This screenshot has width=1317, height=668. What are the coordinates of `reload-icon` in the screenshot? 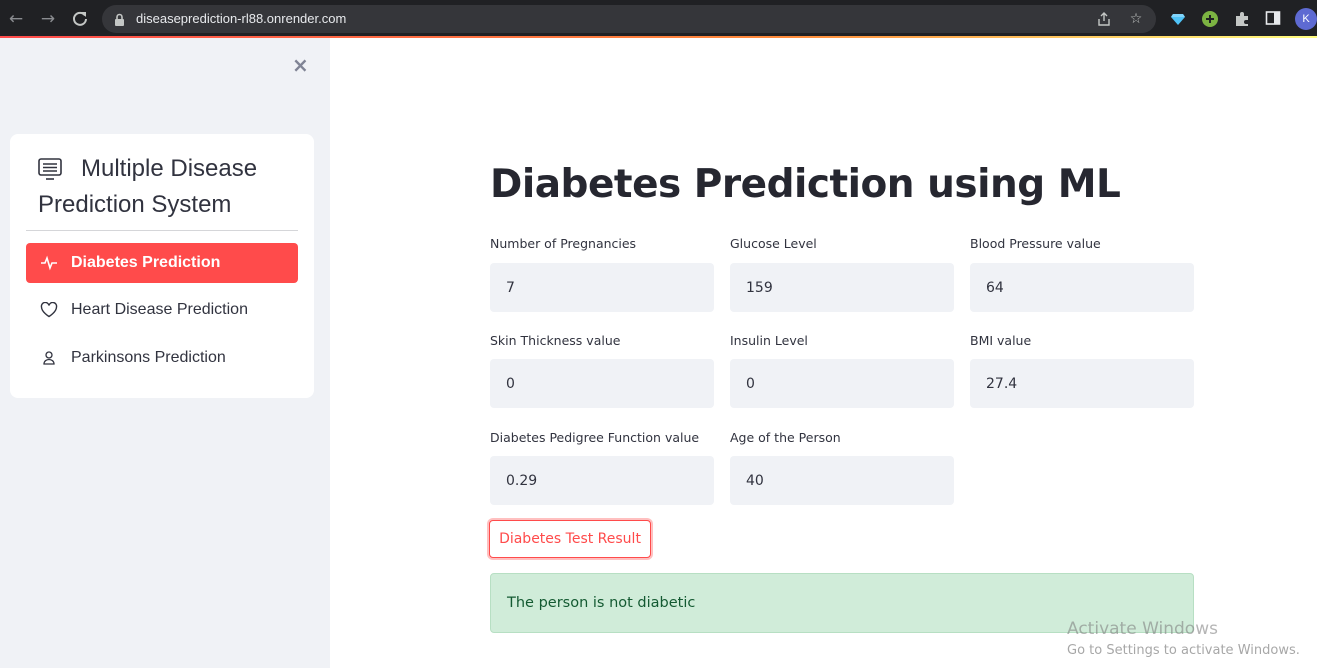 It's located at (80, 19).